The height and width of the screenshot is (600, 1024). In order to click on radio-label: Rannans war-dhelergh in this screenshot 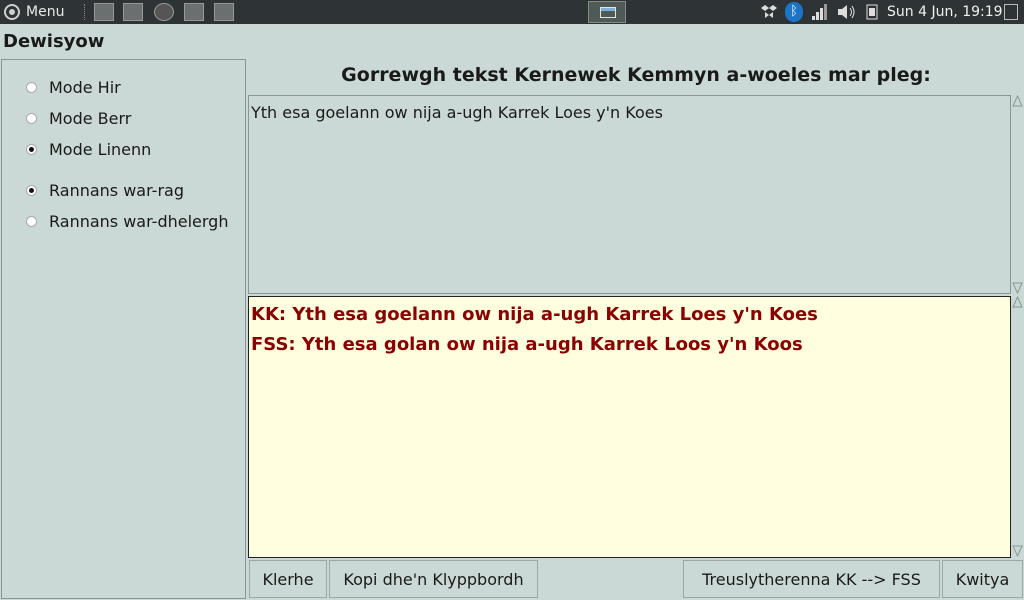, I will do `click(139, 221)`.